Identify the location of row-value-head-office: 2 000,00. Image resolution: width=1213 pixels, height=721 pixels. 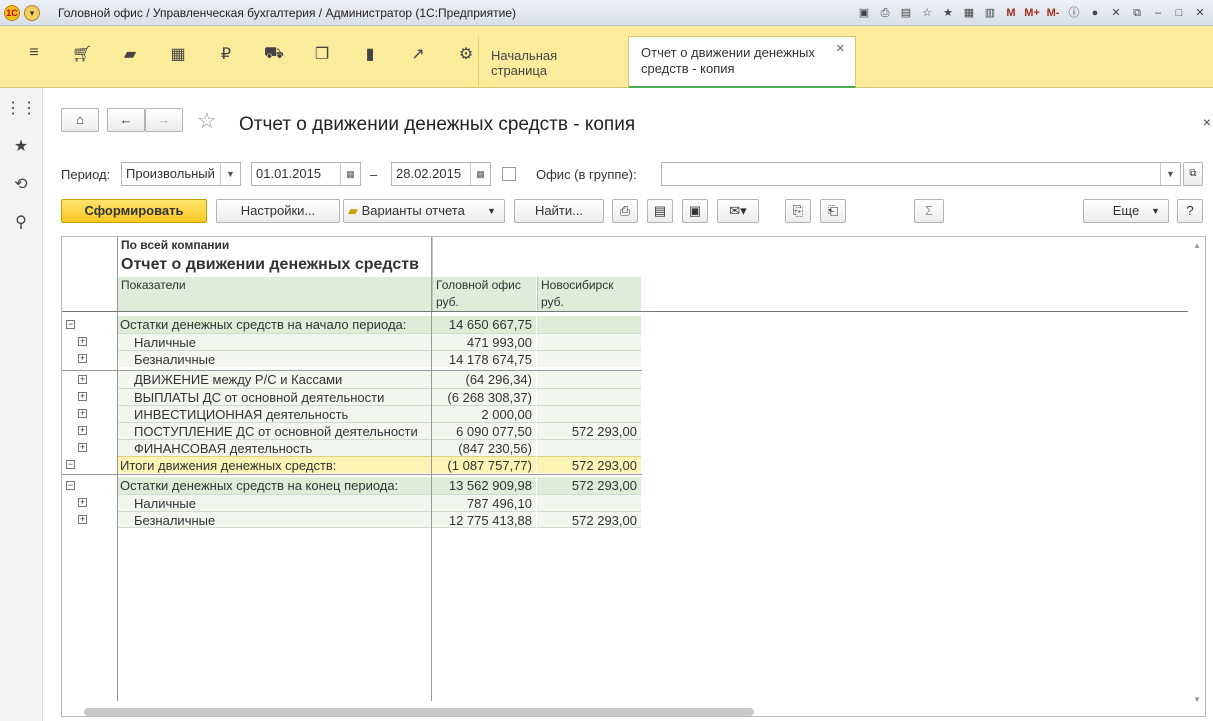
(484, 413).